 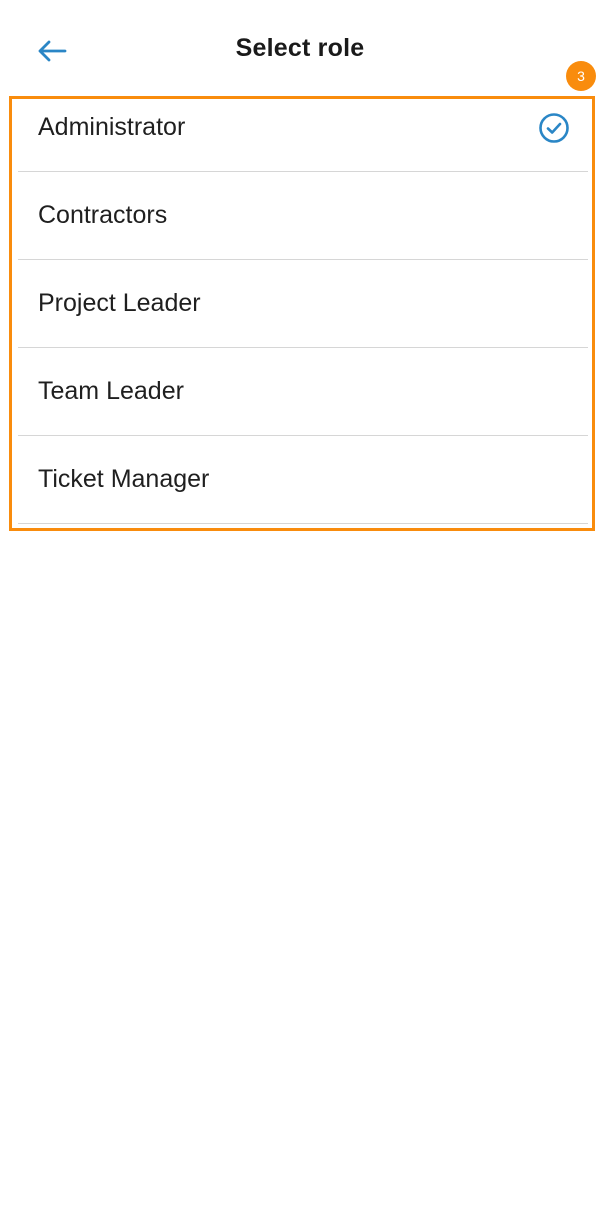 What do you see at coordinates (112, 127) in the screenshot?
I see `role-label: Administrator` at bounding box center [112, 127].